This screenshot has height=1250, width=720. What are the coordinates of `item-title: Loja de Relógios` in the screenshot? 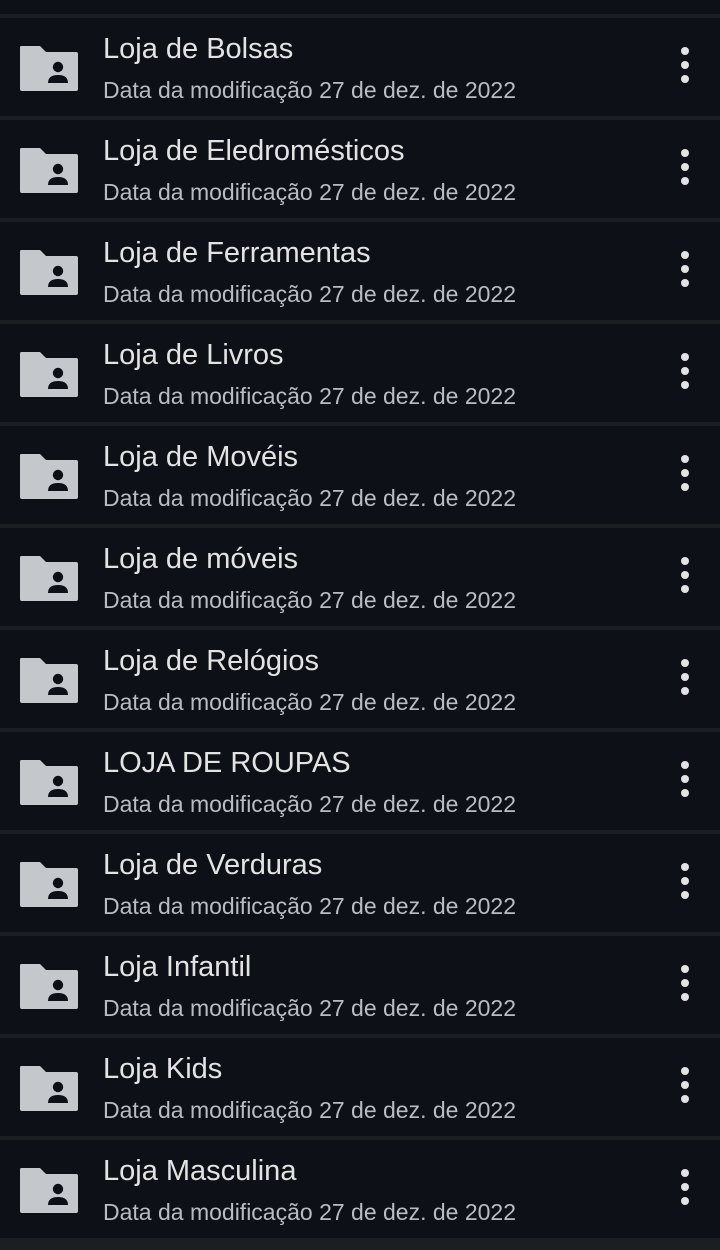 It's located at (211, 661).